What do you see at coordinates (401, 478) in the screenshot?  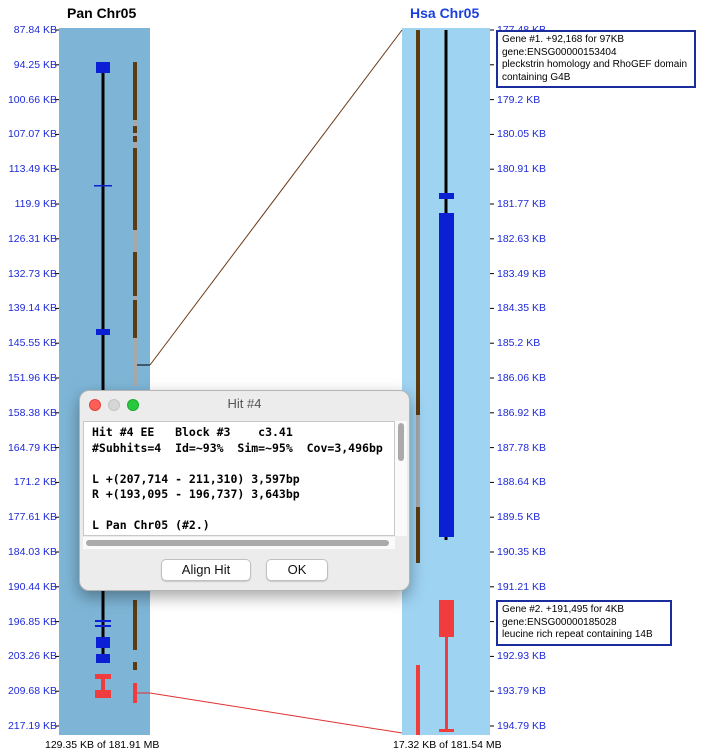 I see `vertical-scrollbar` at bounding box center [401, 478].